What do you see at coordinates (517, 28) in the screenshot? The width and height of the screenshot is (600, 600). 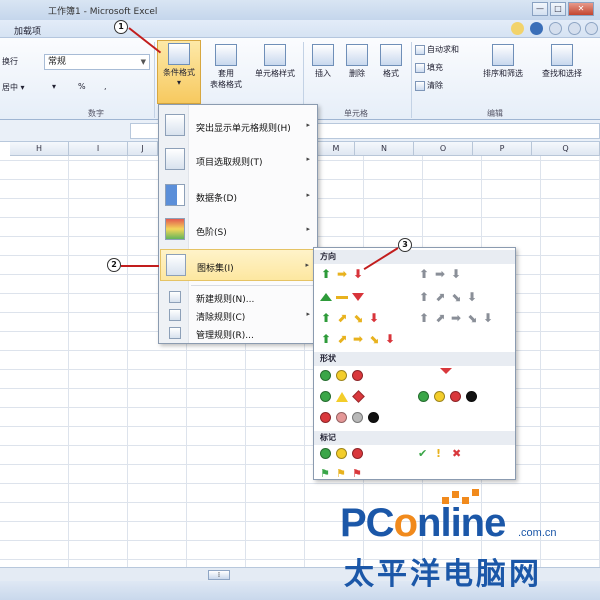 I see `help-bulb-icon` at bounding box center [517, 28].